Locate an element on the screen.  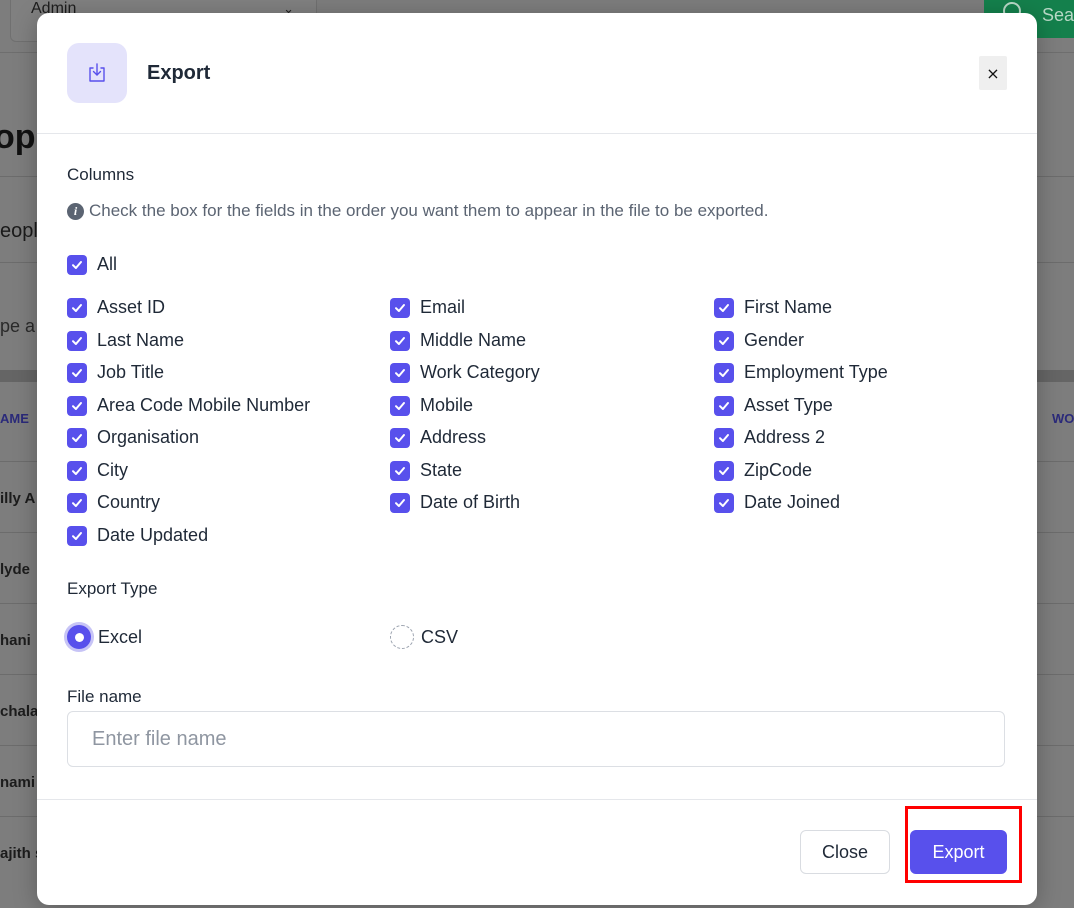
checkbox-area-code-mobile-number: Area Code Mobile Number is located at coordinates (188, 405).